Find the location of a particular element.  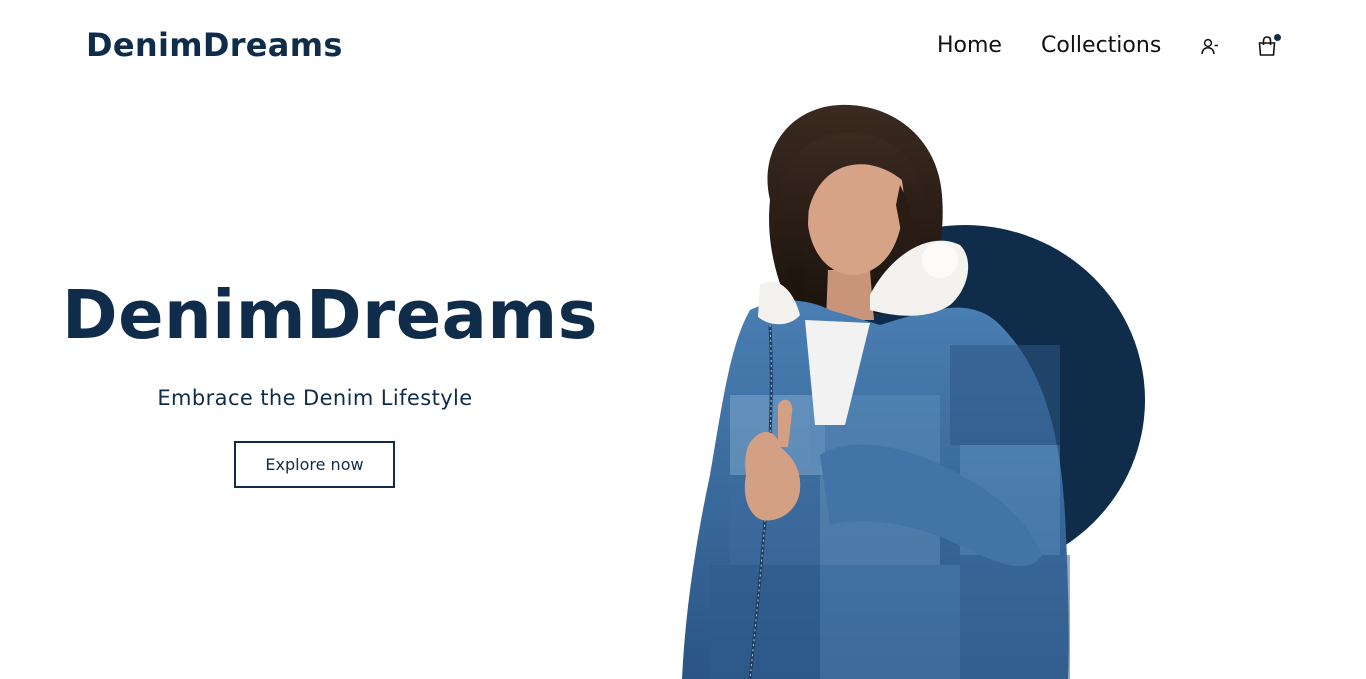

nav-link-home: Home is located at coordinates (969, 45).